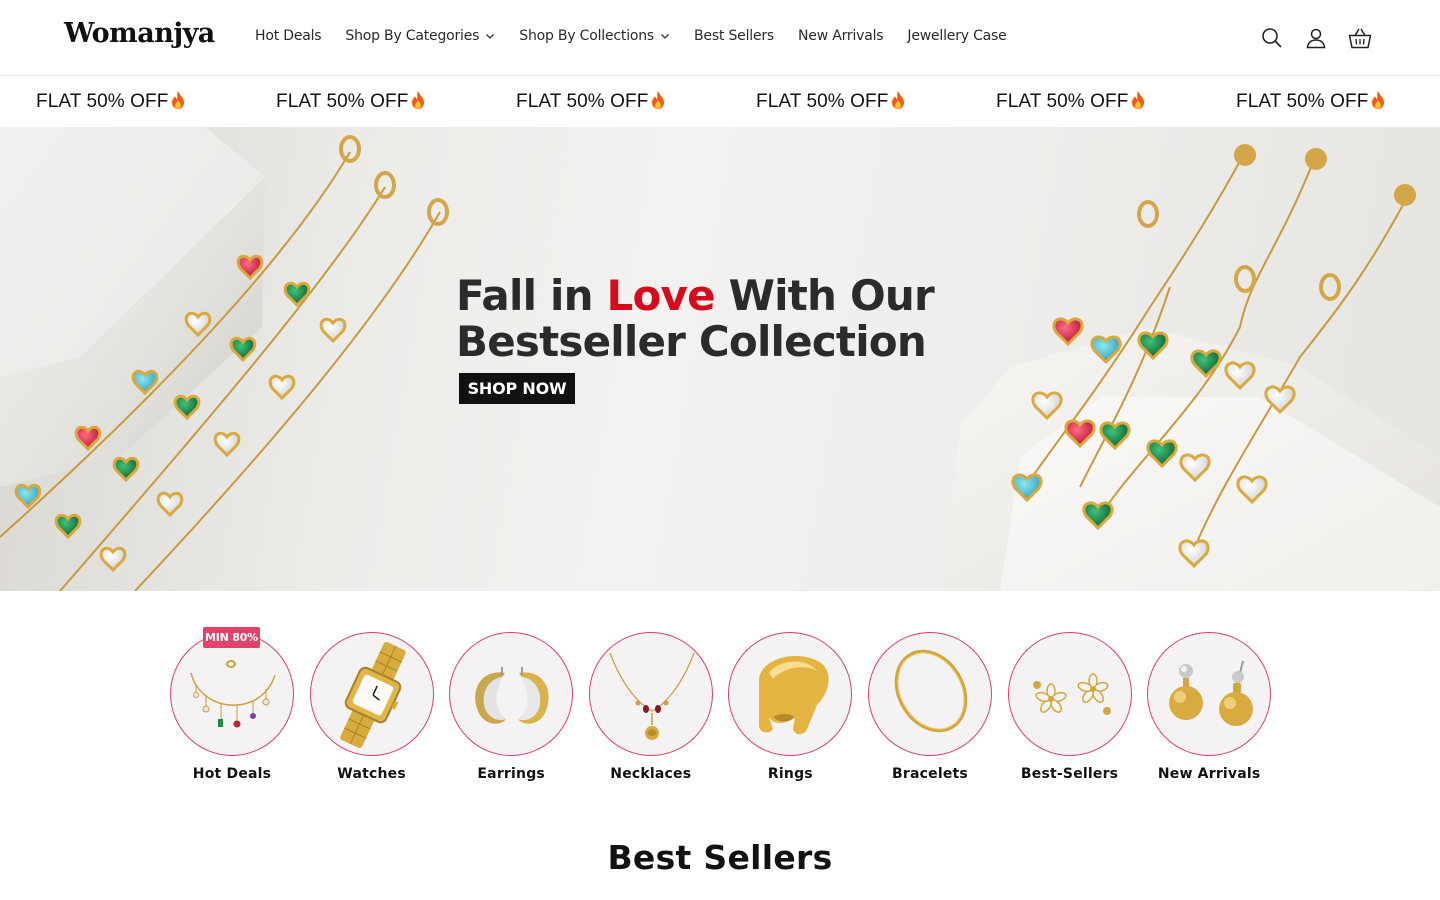 The height and width of the screenshot is (900, 1440). Describe the element at coordinates (794, 695) in the screenshot. I see `ring-icon` at that location.